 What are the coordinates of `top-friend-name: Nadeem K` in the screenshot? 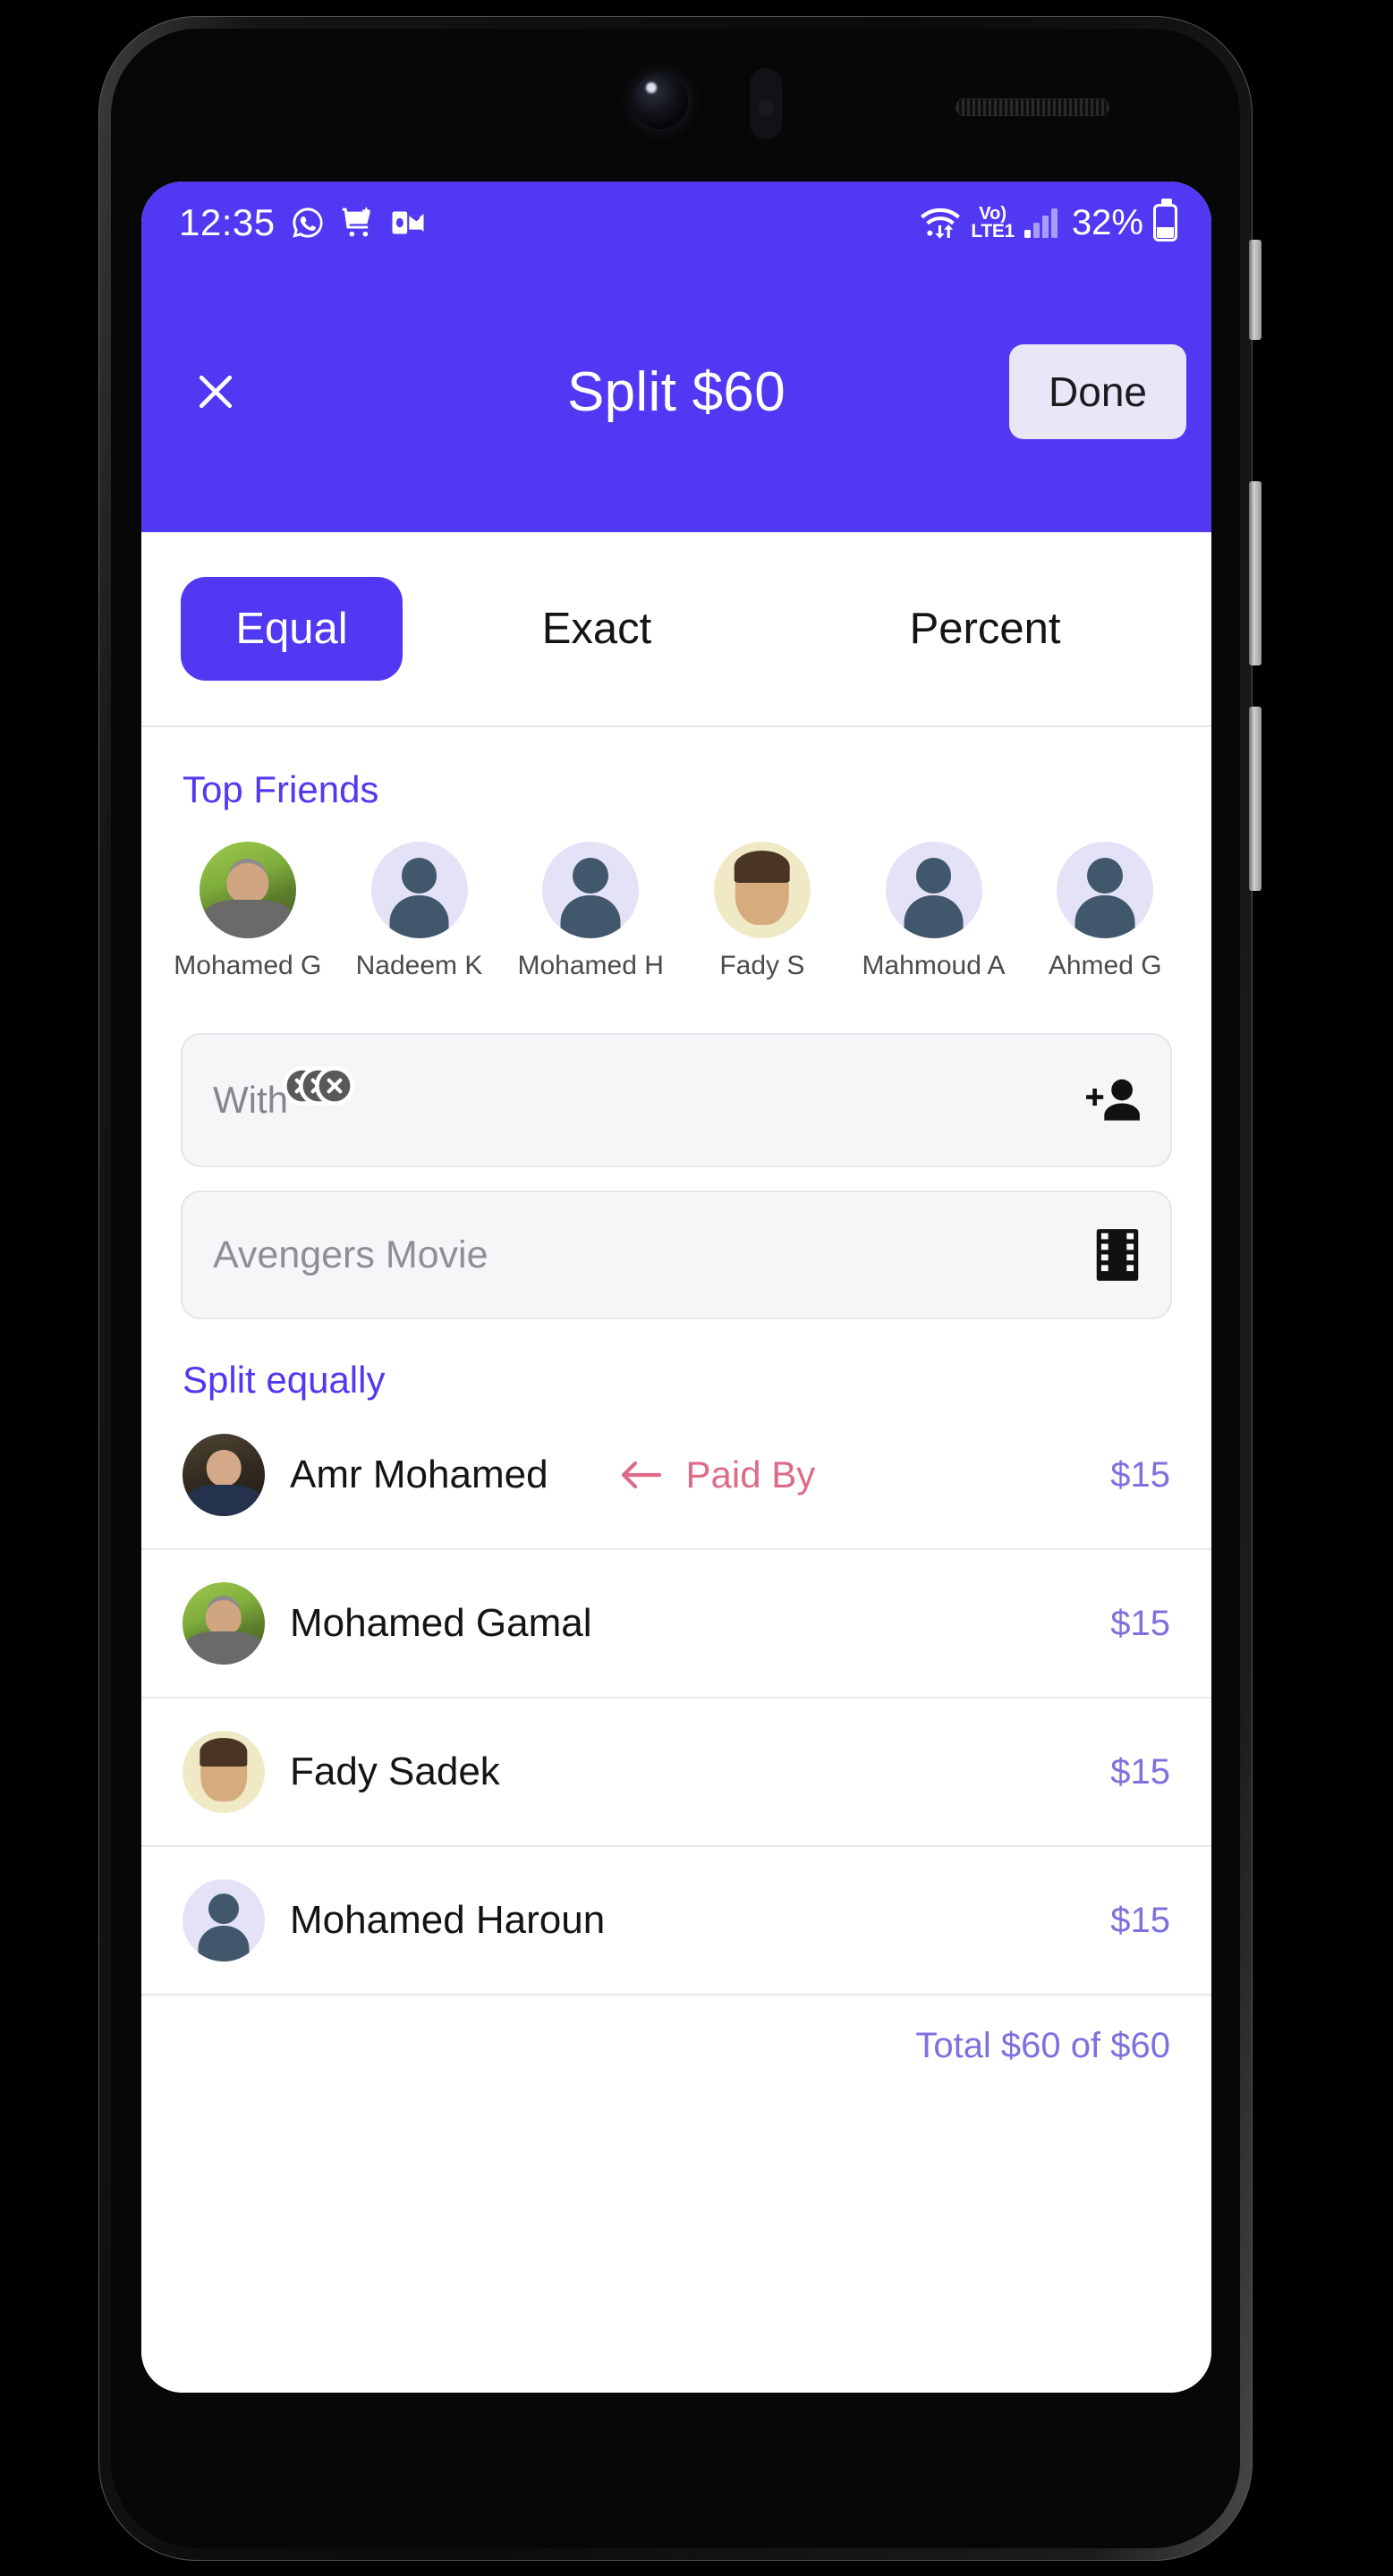 It's located at (419, 965).